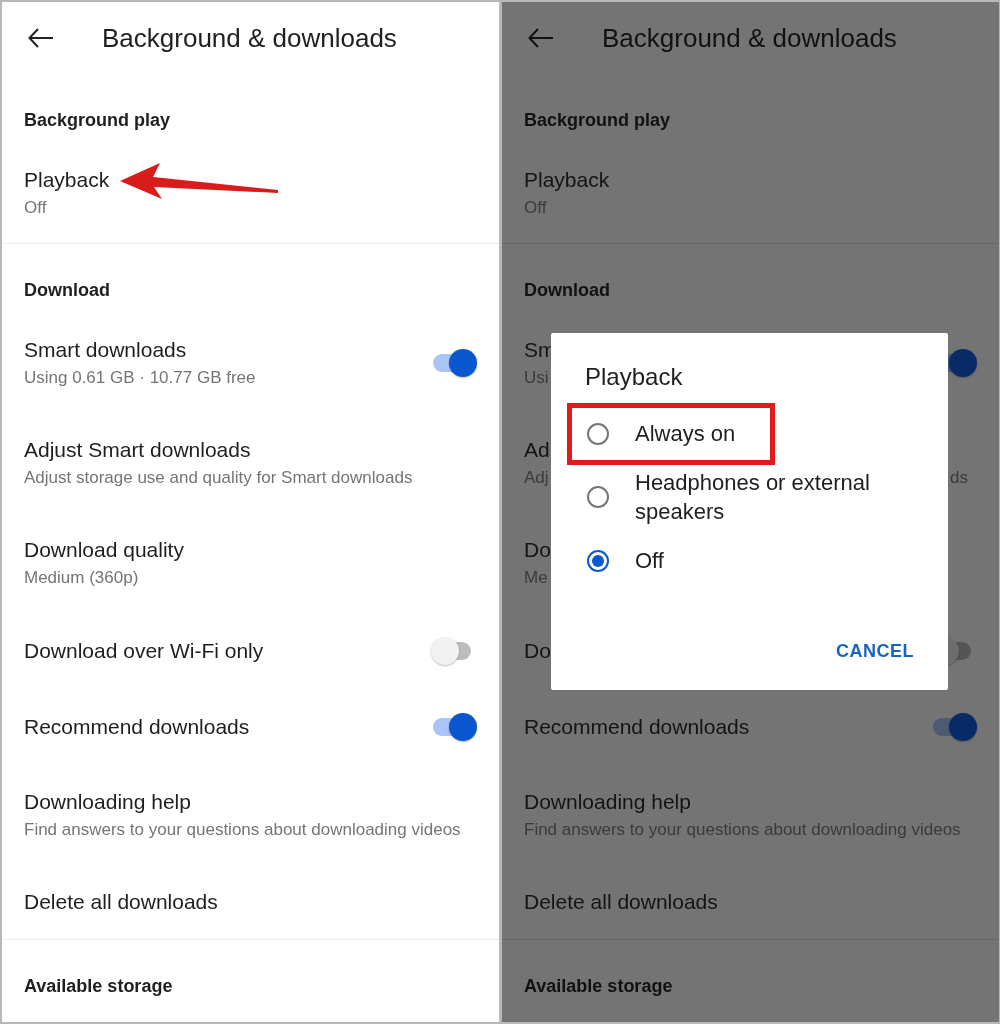 This screenshot has width=1001, height=1024. Describe the element at coordinates (536, 378) in the screenshot. I see `setting-description: Usi` at that location.